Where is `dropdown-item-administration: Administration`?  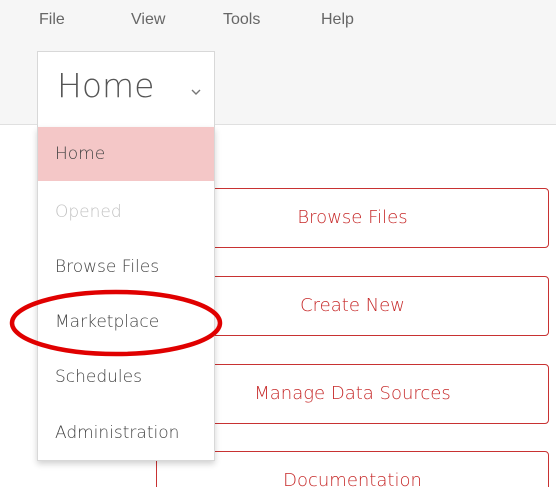
dropdown-item-administration: Administration is located at coordinates (126, 433).